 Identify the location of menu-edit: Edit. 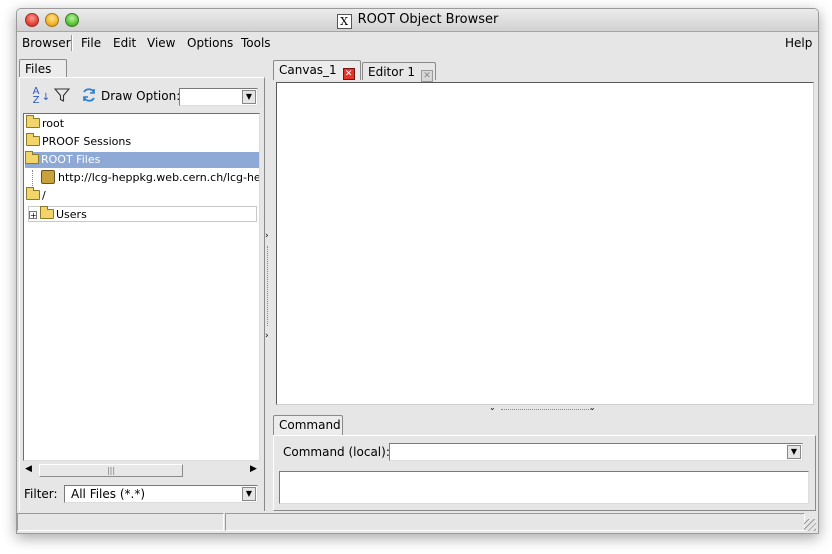
(124, 43).